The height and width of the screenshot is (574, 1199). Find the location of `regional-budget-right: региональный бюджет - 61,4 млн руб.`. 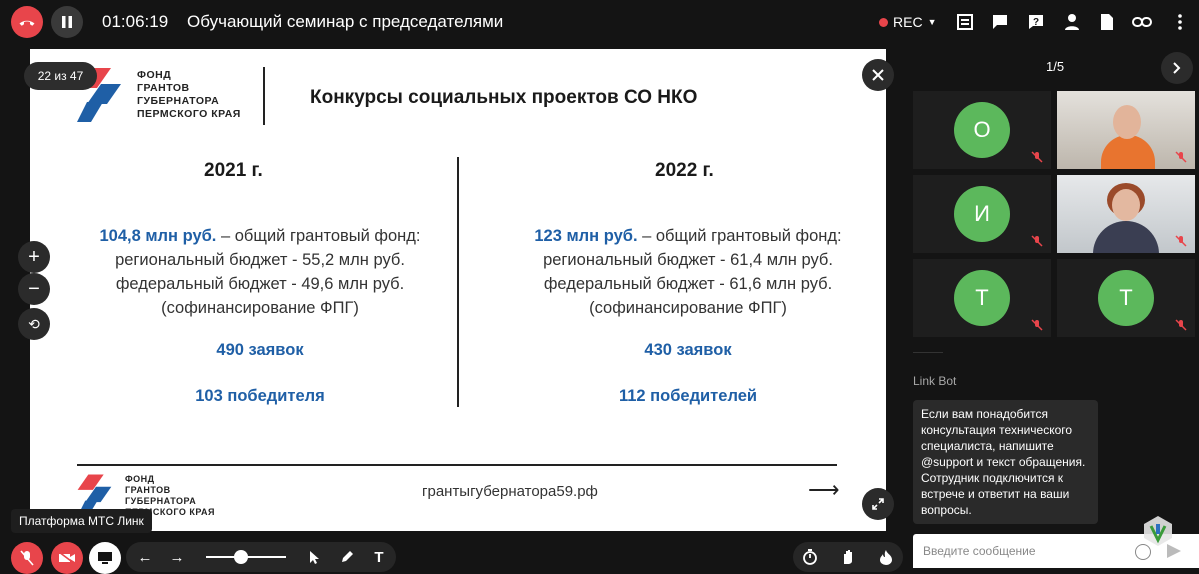

regional-budget-right: региональный бюджет - 61,4 млн руб. is located at coordinates (688, 260).